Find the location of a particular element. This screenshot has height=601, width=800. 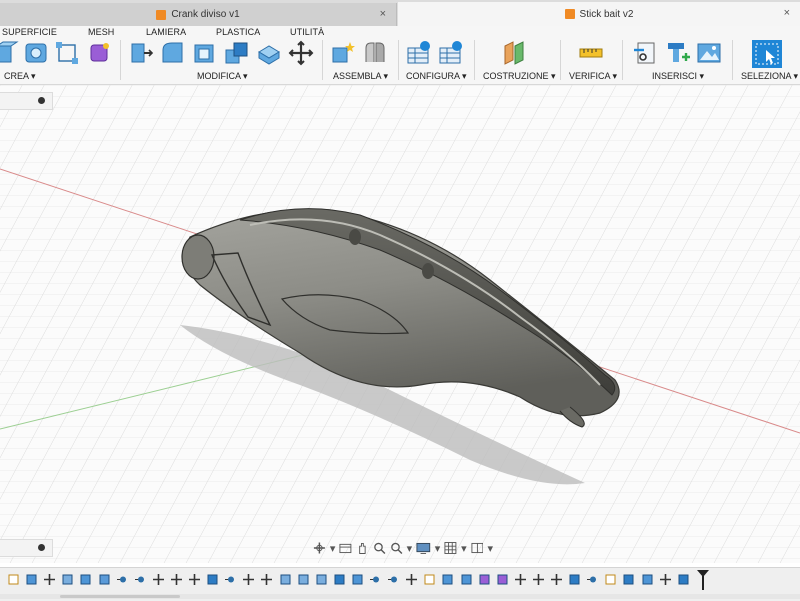

timeline-scrollbar is located at coordinates (400, 596).